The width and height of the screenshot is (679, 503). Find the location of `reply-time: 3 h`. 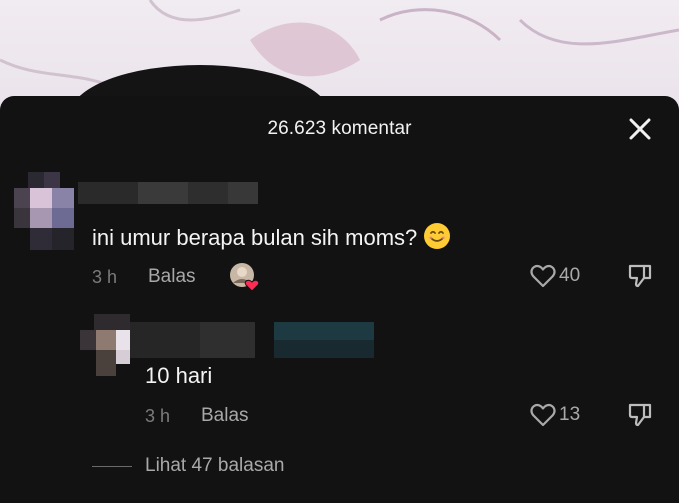

reply-time: 3 h is located at coordinates (158, 416).